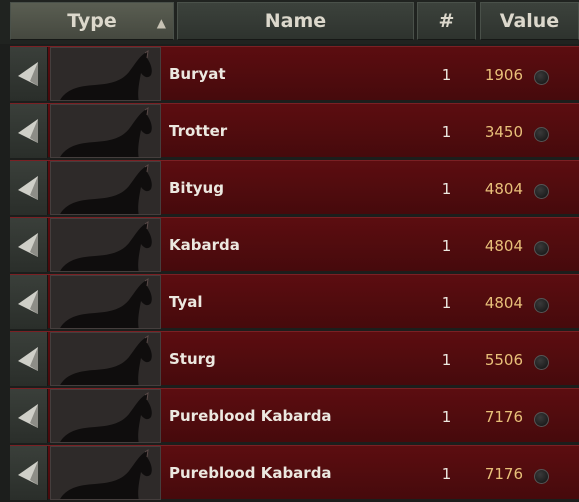 Image resolution: width=579 pixels, height=502 pixels. I want to click on type-column-label: Type, so click(92, 21).